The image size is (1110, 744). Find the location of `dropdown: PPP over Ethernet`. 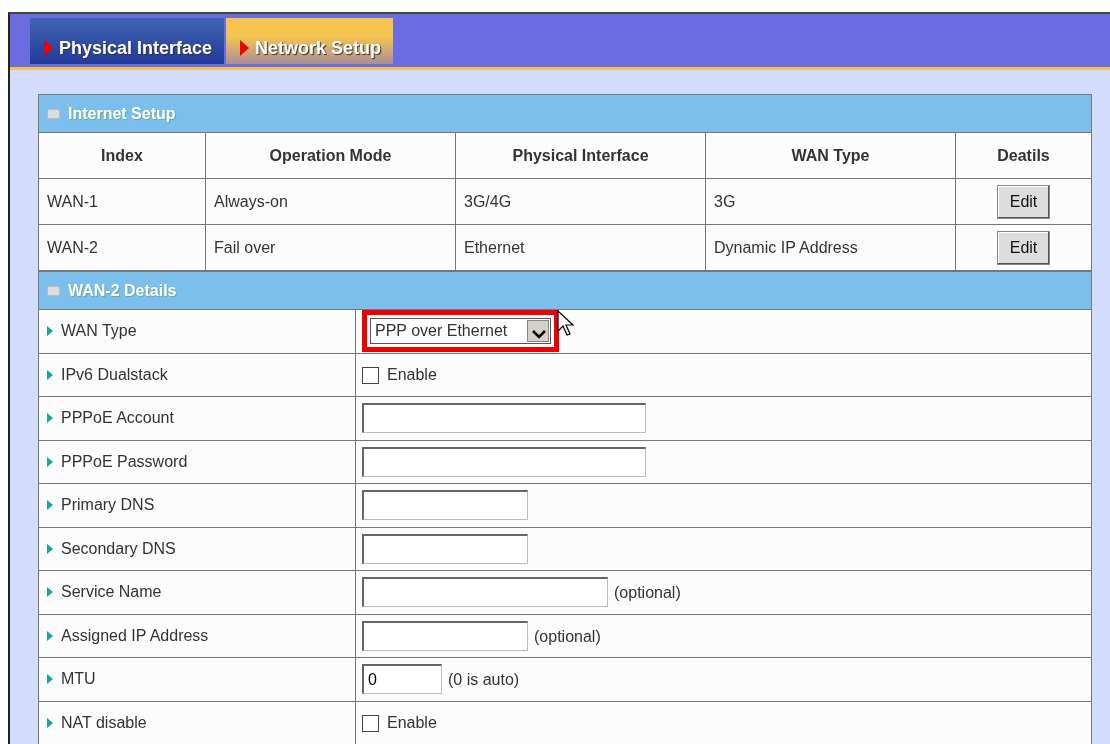

dropdown: PPP over Ethernet is located at coordinates (461, 331).